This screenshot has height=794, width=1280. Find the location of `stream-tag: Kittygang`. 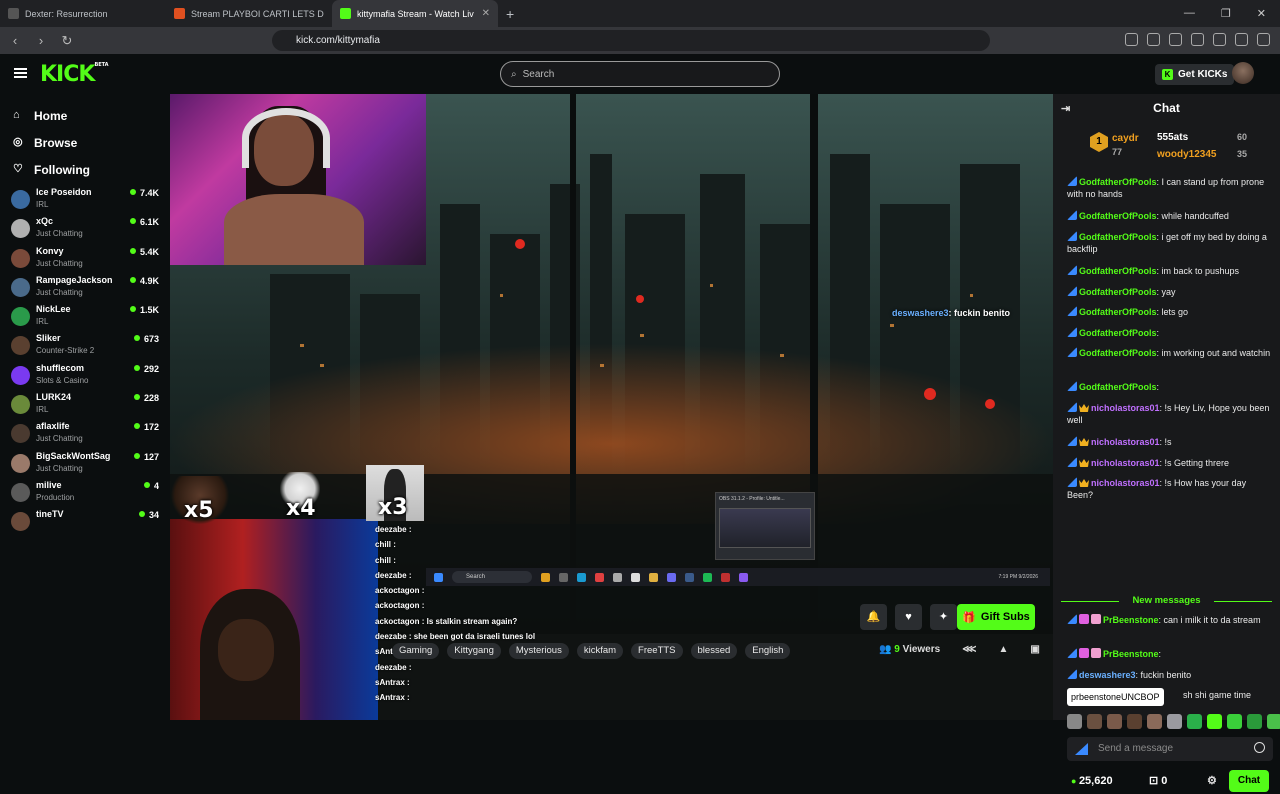

stream-tag: Kittygang is located at coordinates (474, 651).